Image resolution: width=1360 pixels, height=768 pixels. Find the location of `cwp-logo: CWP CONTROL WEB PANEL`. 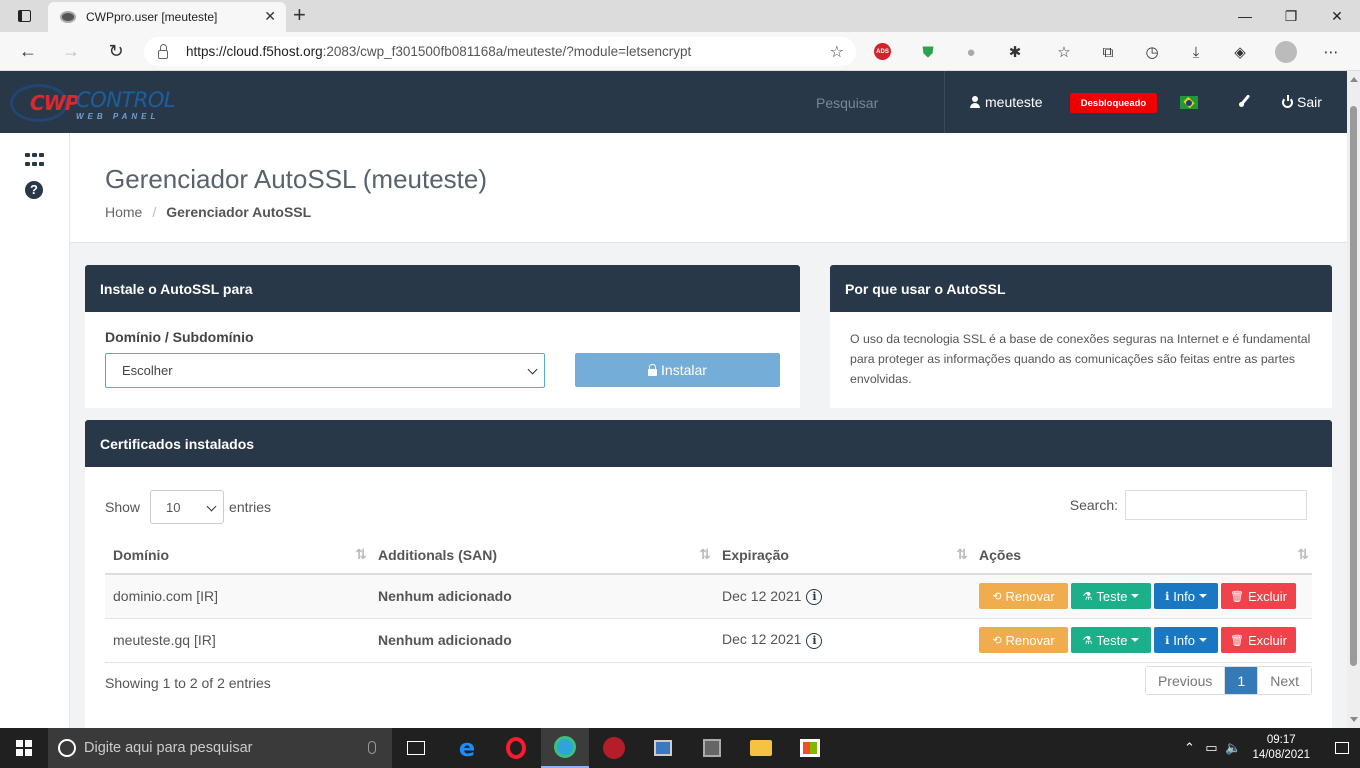

cwp-logo: CWP CONTROL WEB PANEL is located at coordinates (97, 102).